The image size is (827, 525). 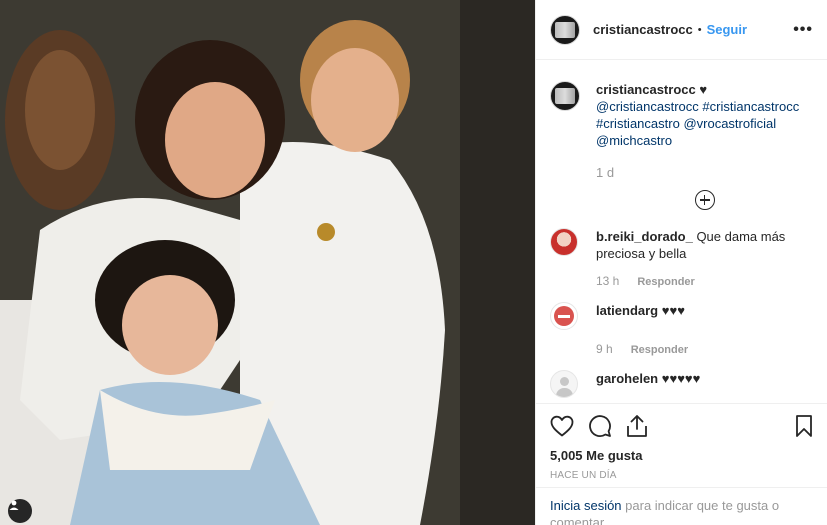 What do you see at coordinates (637, 426) in the screenshot?
I see `share-icon` at bounding box center [637, 426].